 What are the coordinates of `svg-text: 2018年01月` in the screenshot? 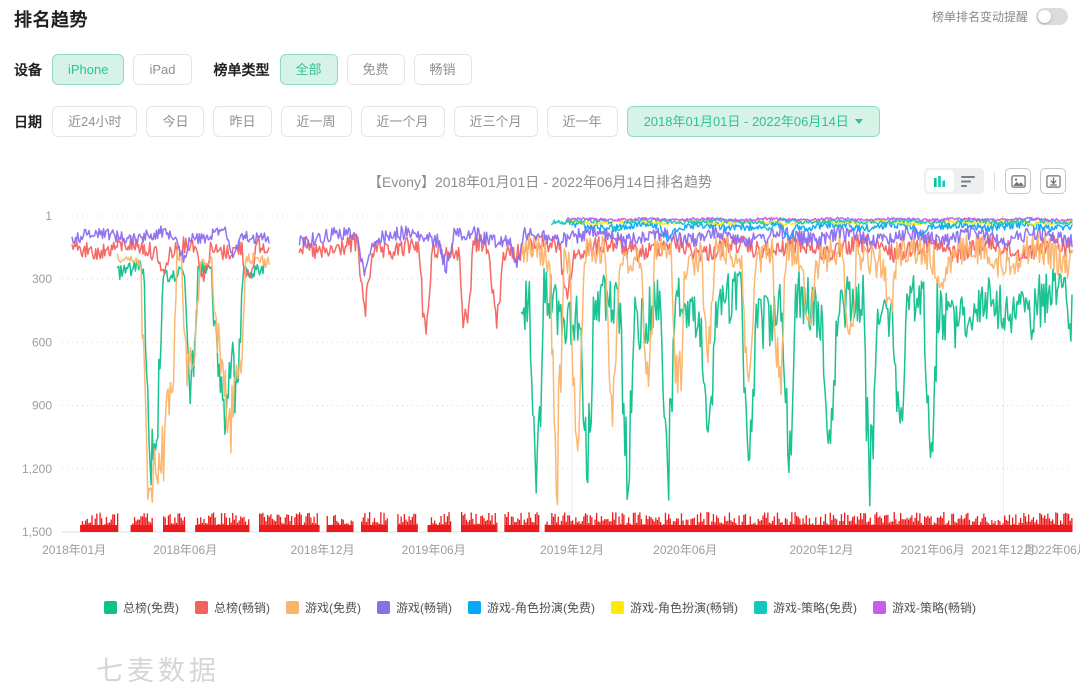 It's located at (74, 550).